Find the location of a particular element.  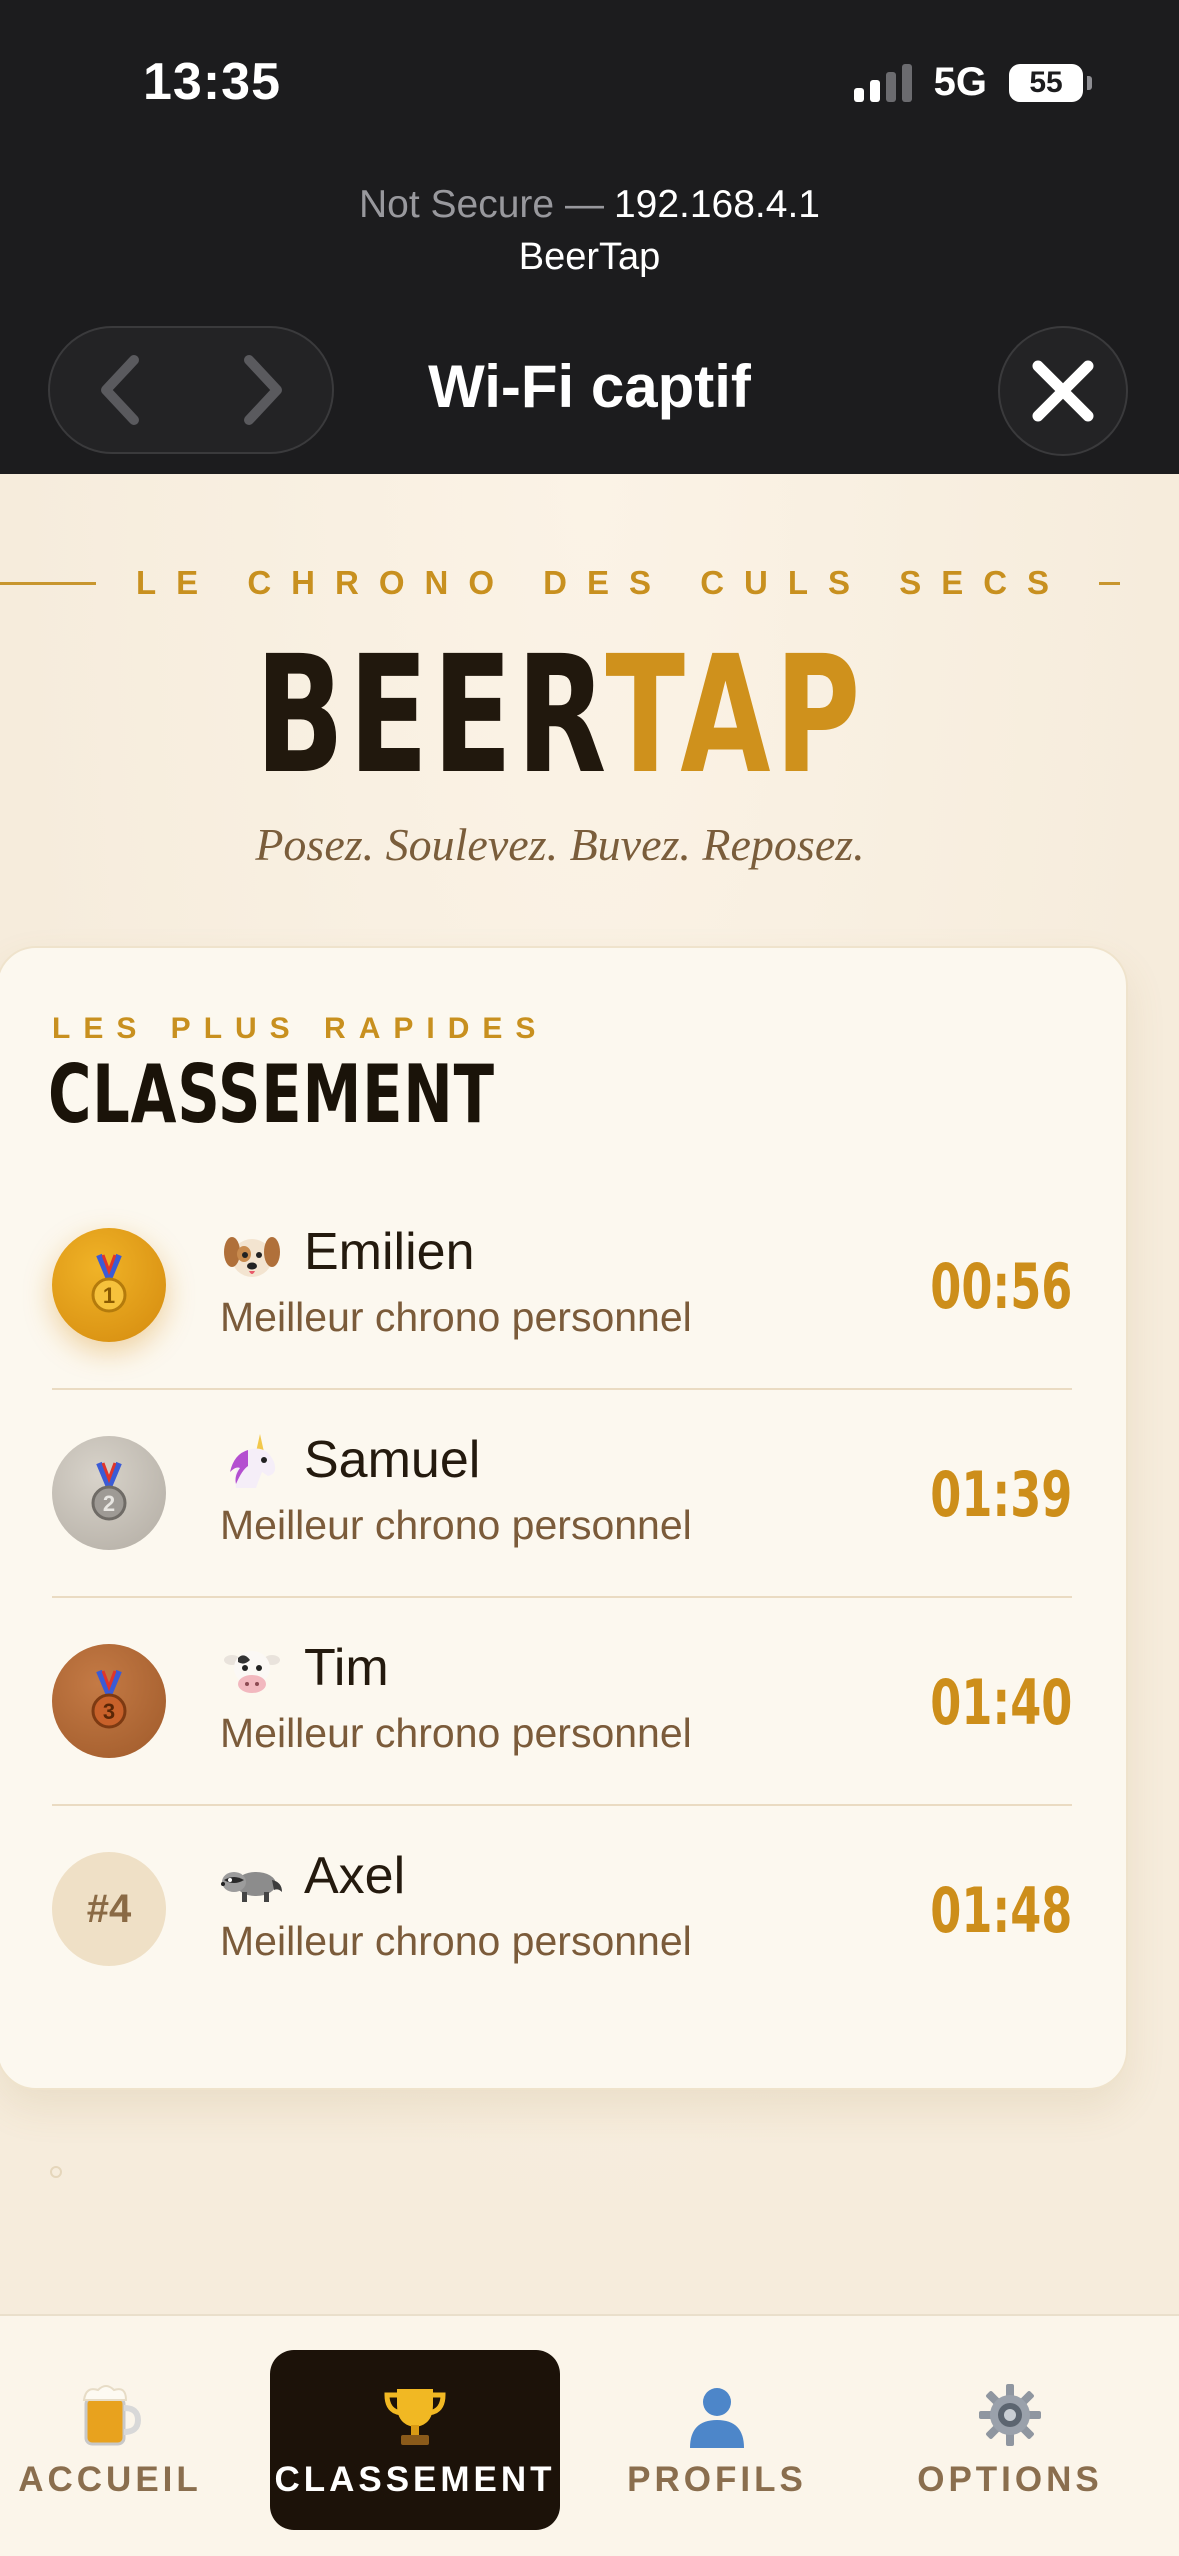

tab-label: CLASSEMENT is located at coordinates (415, 2479).